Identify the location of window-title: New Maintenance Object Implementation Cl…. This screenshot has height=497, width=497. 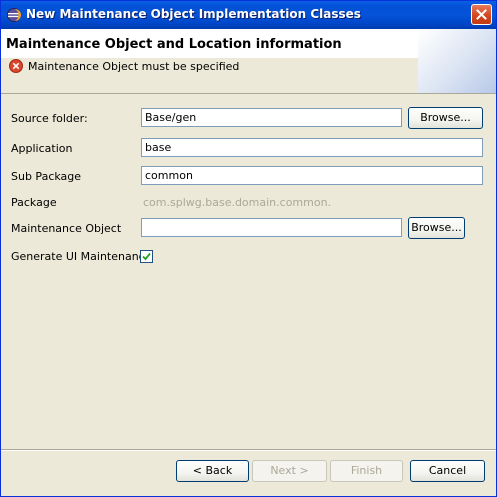
(193, 14).